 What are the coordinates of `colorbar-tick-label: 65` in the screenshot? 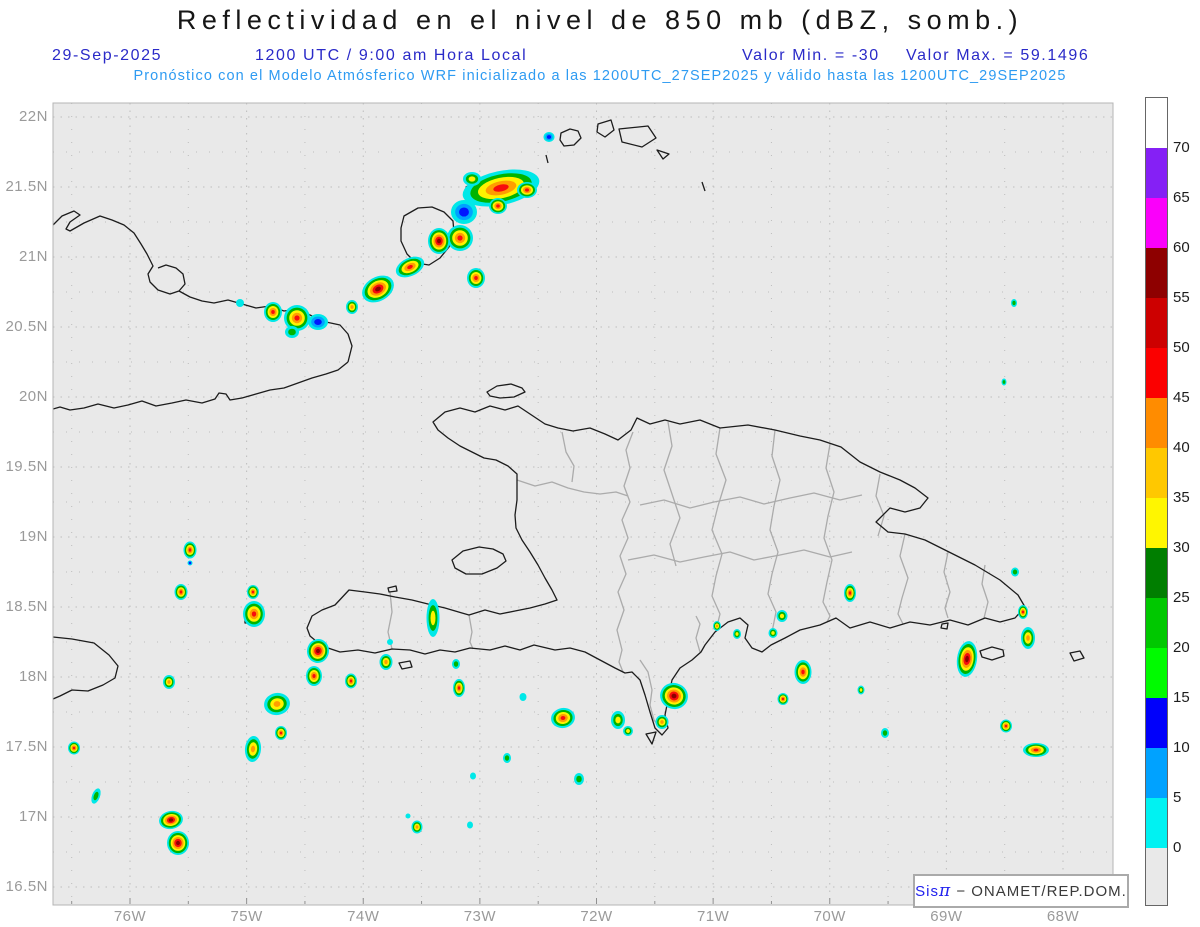 It's located at (1181, 197).